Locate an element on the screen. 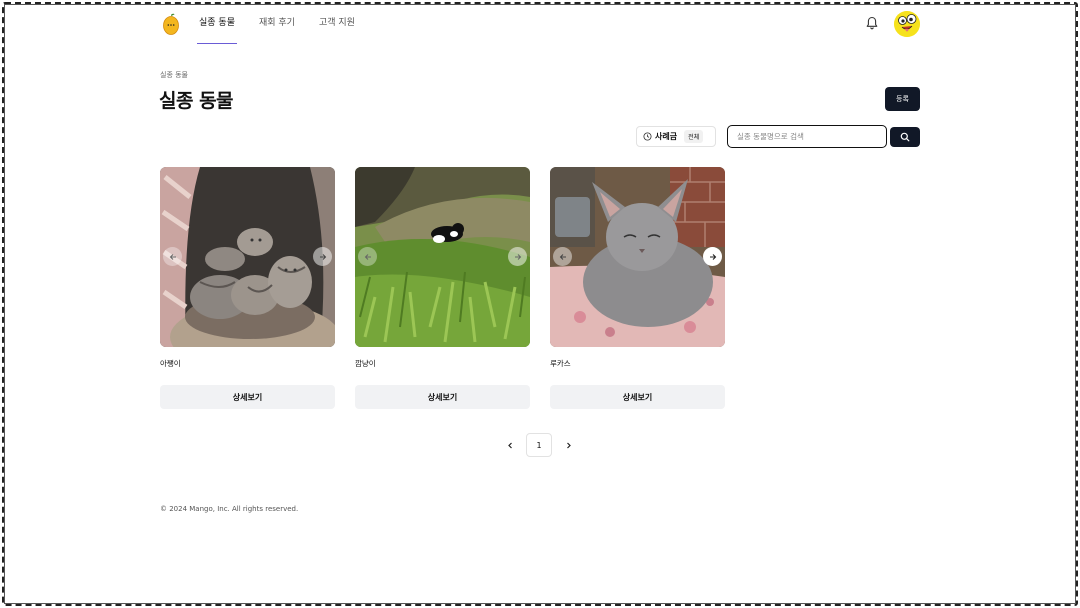 The height and width of the screenshot is (608, 1080). nav-item-customer-support: 고객 지원 is located at coordinates (337, 23).